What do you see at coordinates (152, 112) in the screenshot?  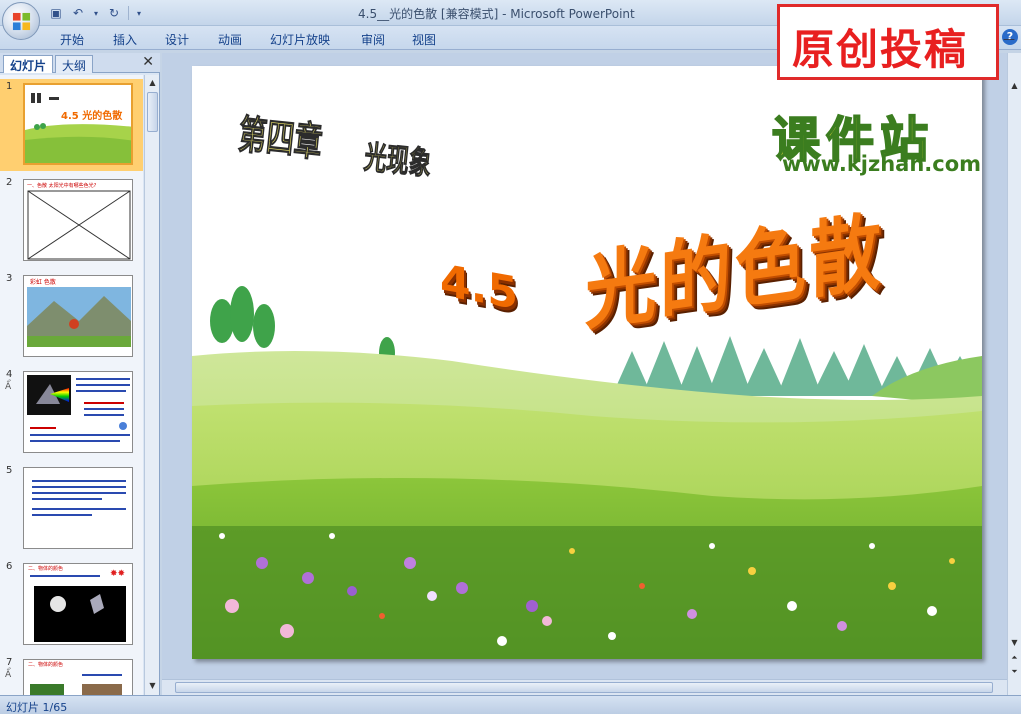 I see `scroll-thumb` at bounding box center [152, 112].